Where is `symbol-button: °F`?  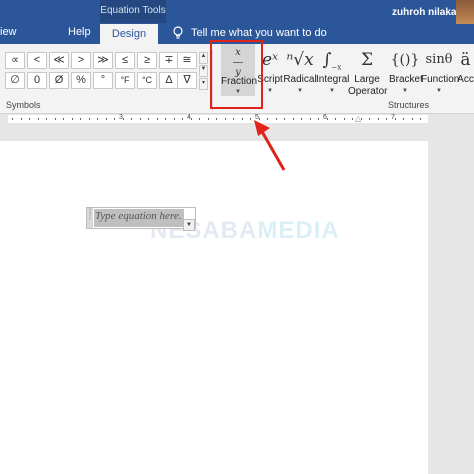 symbol-button: °F is located at coordinates (125, 80).